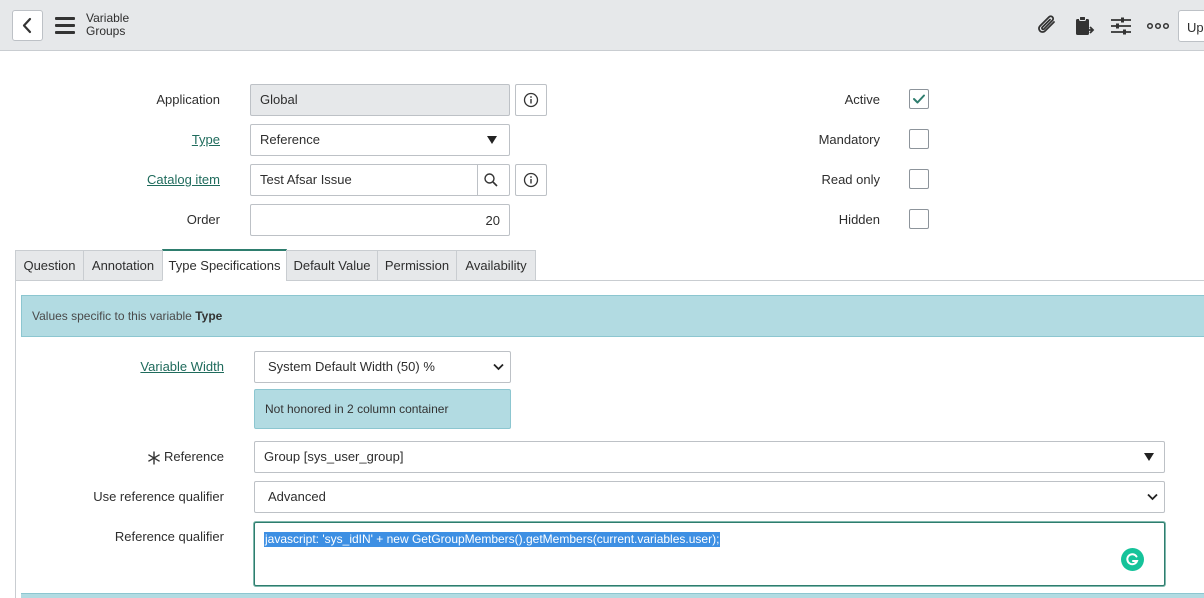 Image resolution: width=1204 pixels, height=598 pixels. Describe the element at coordinates (1158, 26) in the screenshot. I see `more-options-icon` at that location.